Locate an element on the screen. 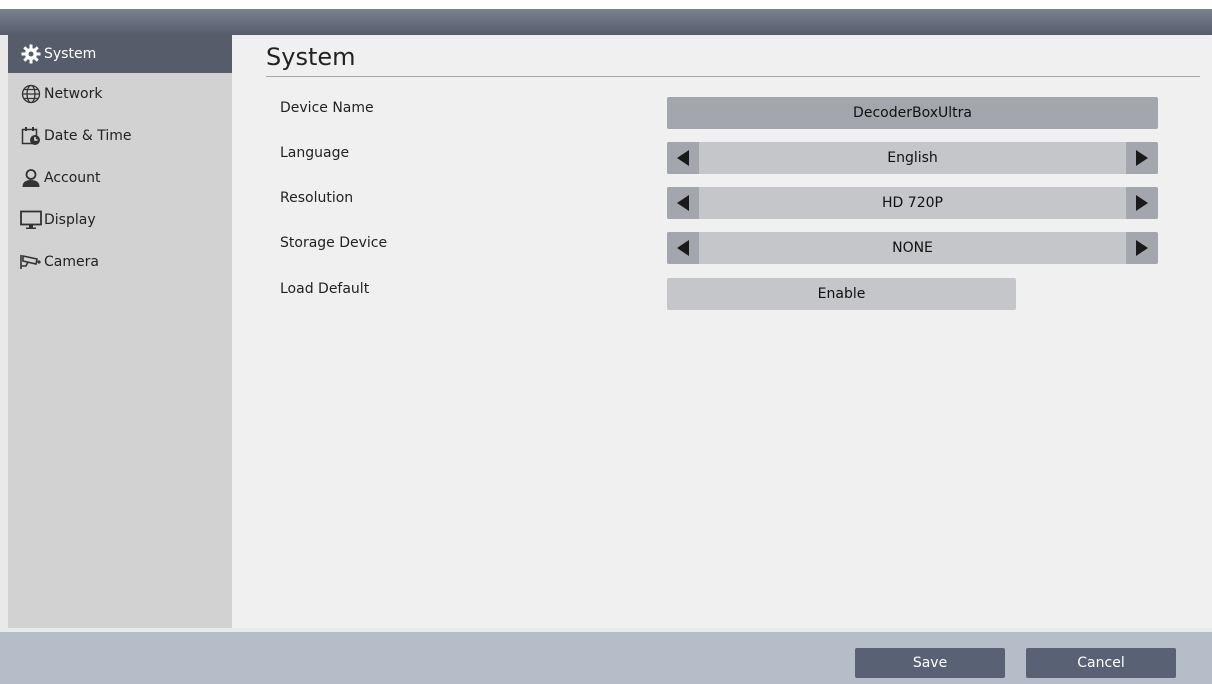 The image size is (1212, 684). sidebar-item-label: Display is located at coordinates (70, 220).